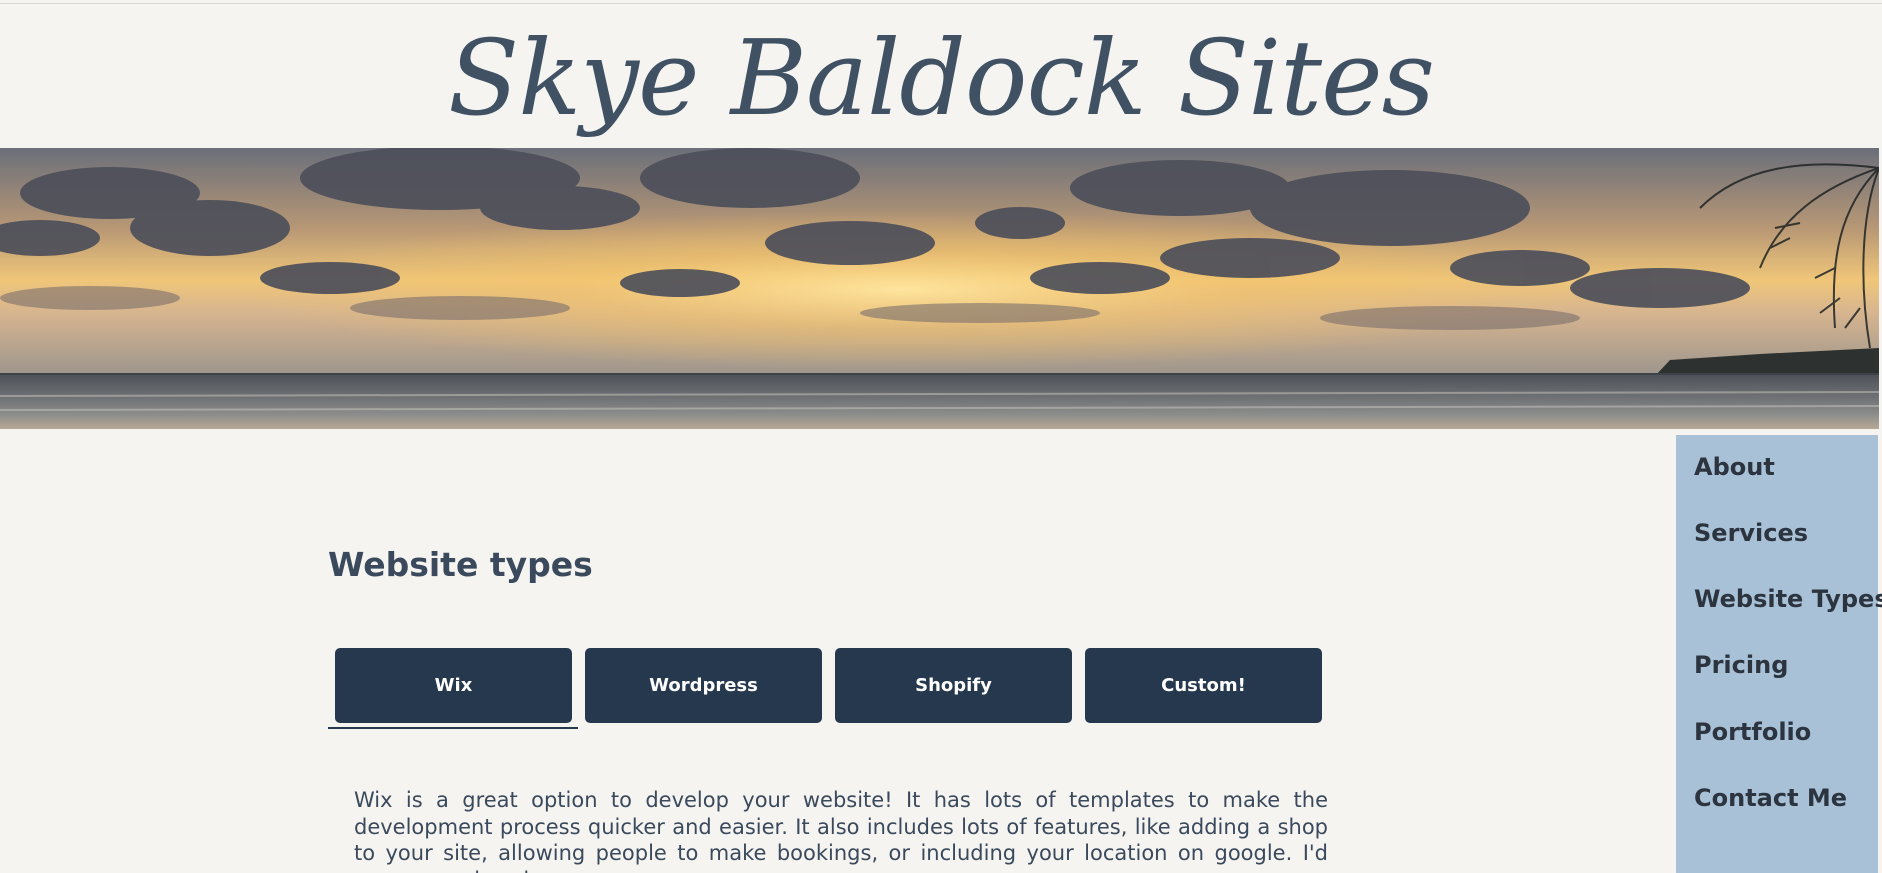  Describe the element at coordinates (941, 3) in the screenshot. I see `top-divider` at that location.